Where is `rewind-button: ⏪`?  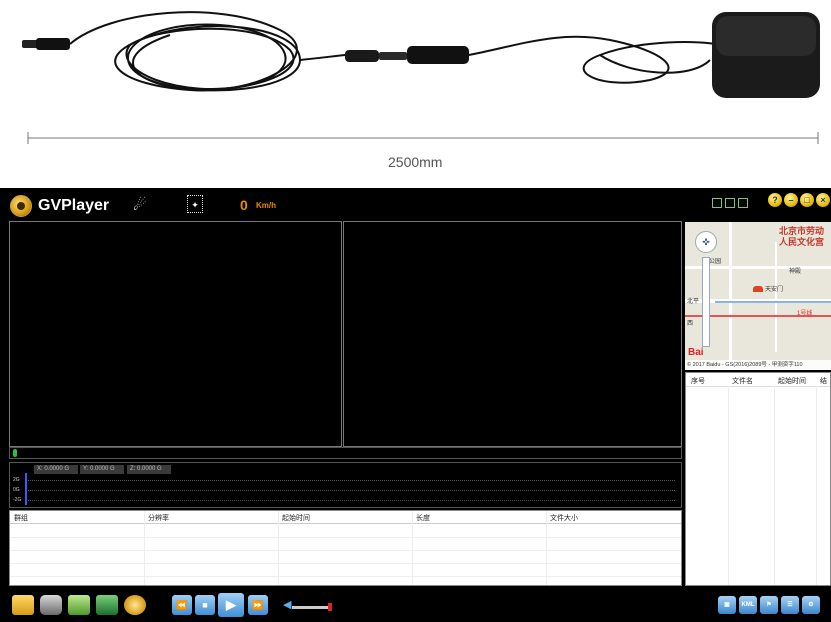 rewind-button: ⏪ is located at coordinates (182, 605).